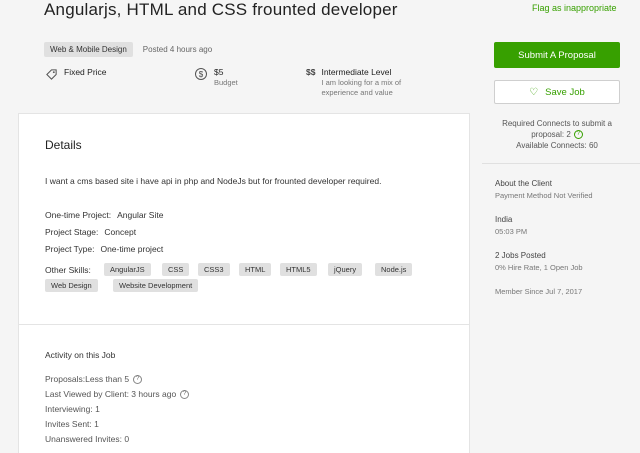 This screenshot has width=640, height=453. Describe the element at coordinates (87, 439) in the screenshot. I see `unanswered-invites: Unanswered Invites: 0` at that location.